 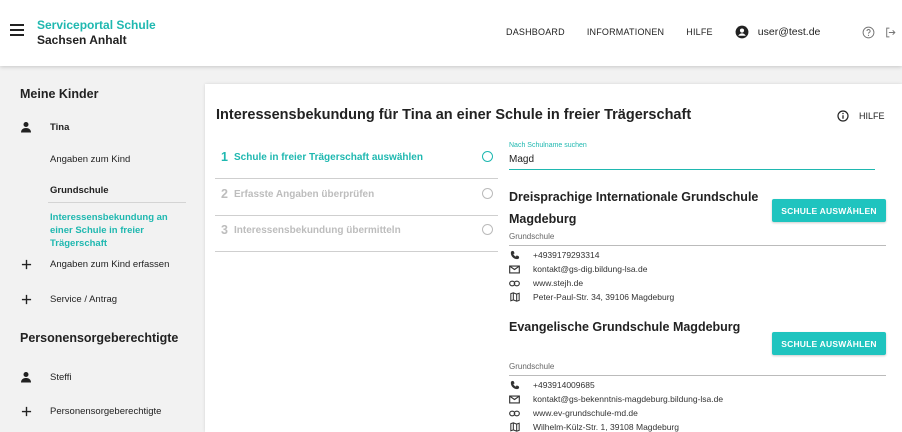 What do you see at coordinates (59, 94) in the screenshot?
I see `heading-meine-kinder: Meine Kinder` at bounding box center [59, 94].